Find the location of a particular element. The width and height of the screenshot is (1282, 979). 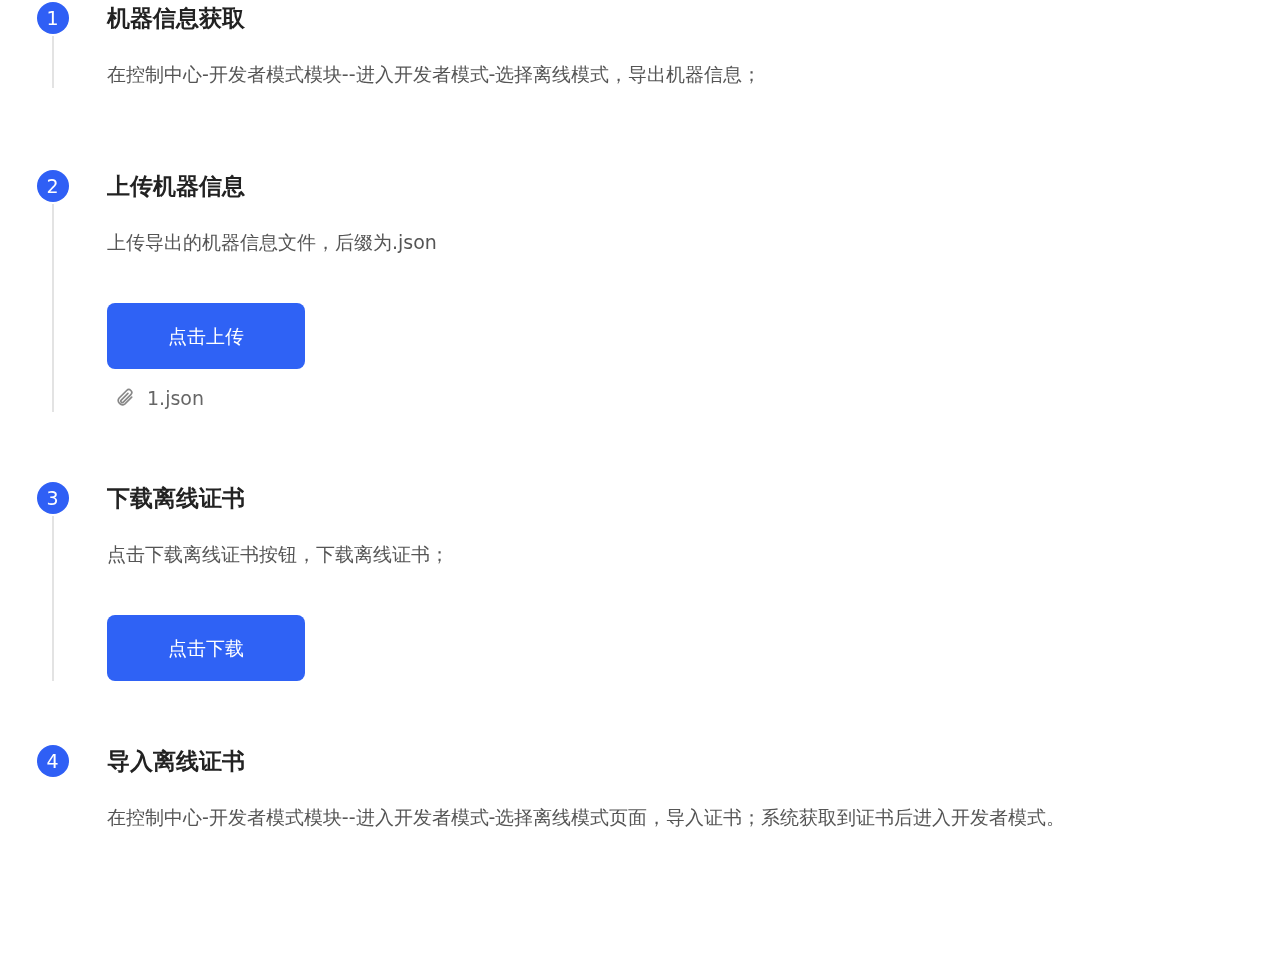

step-title: 导入离线证书 is located at coordinates (176, 761).